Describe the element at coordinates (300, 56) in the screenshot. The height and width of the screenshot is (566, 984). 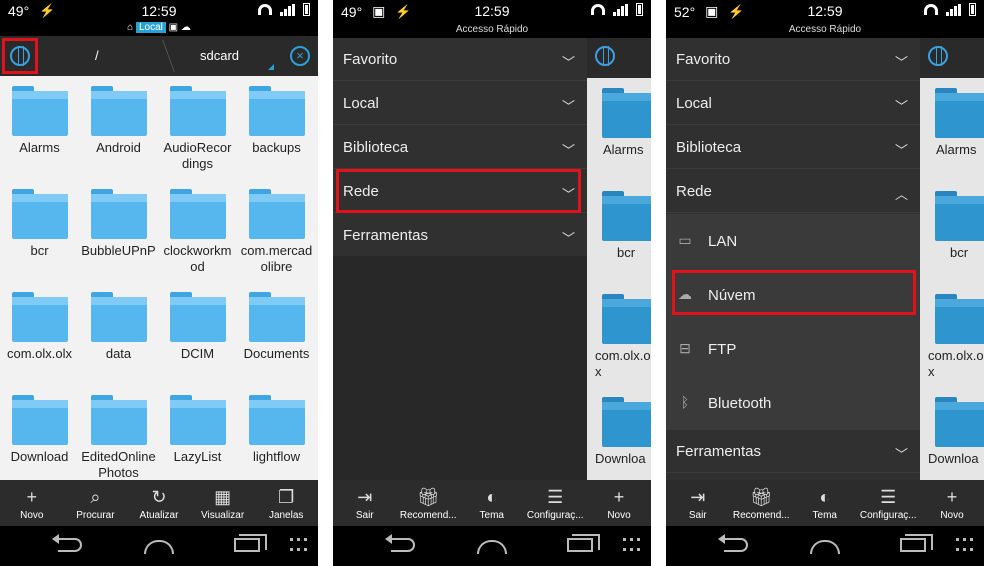
I see `close-icon: ×` at that location.